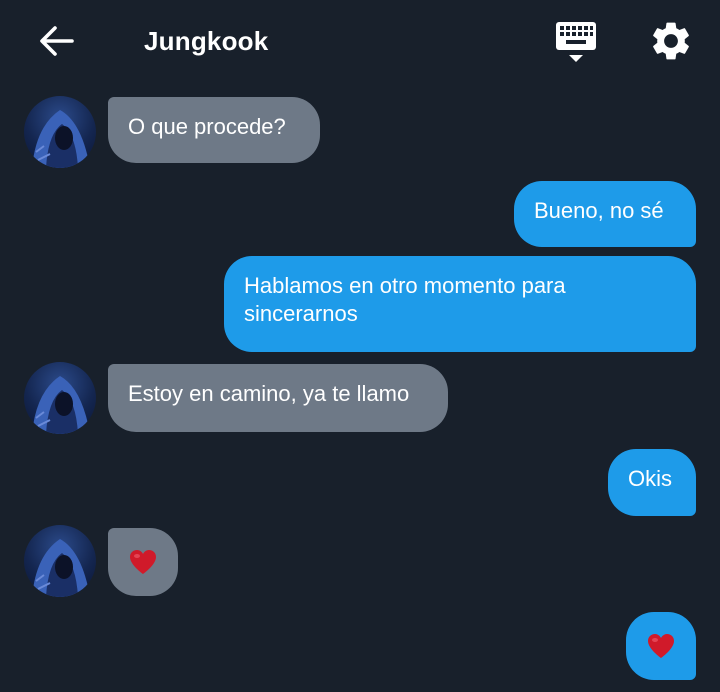 This screenshot has width=720, height=692. I want to click on message-bubble-outgoing: Bueno, no sé, so click(605, 214).